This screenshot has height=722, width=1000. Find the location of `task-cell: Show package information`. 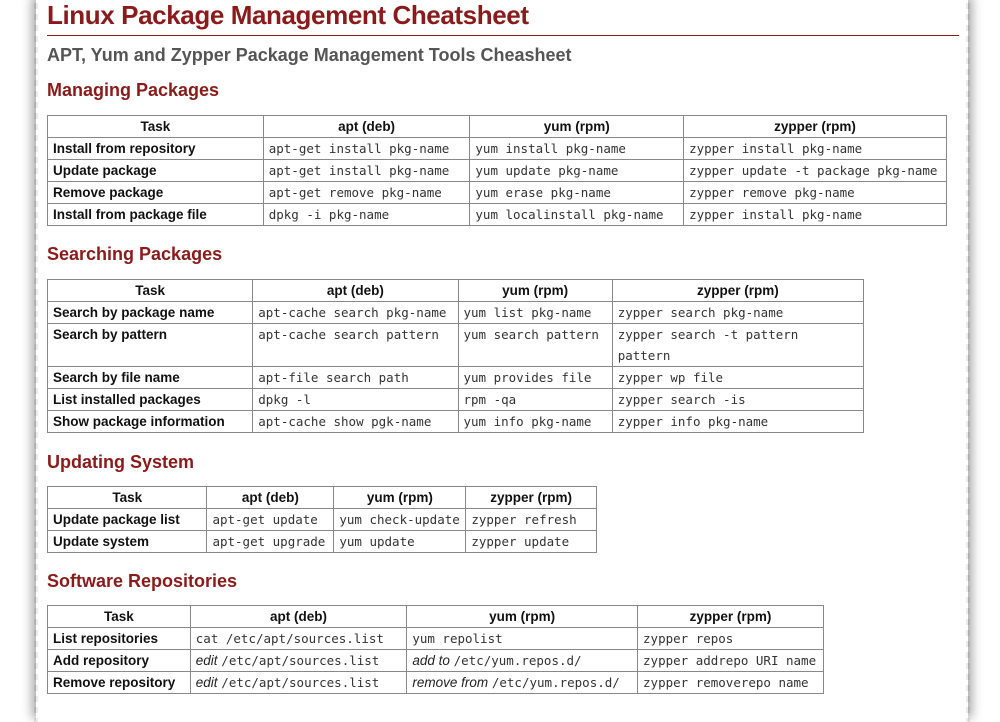

task-cell: Show package information is located at coordinates (150, 421).